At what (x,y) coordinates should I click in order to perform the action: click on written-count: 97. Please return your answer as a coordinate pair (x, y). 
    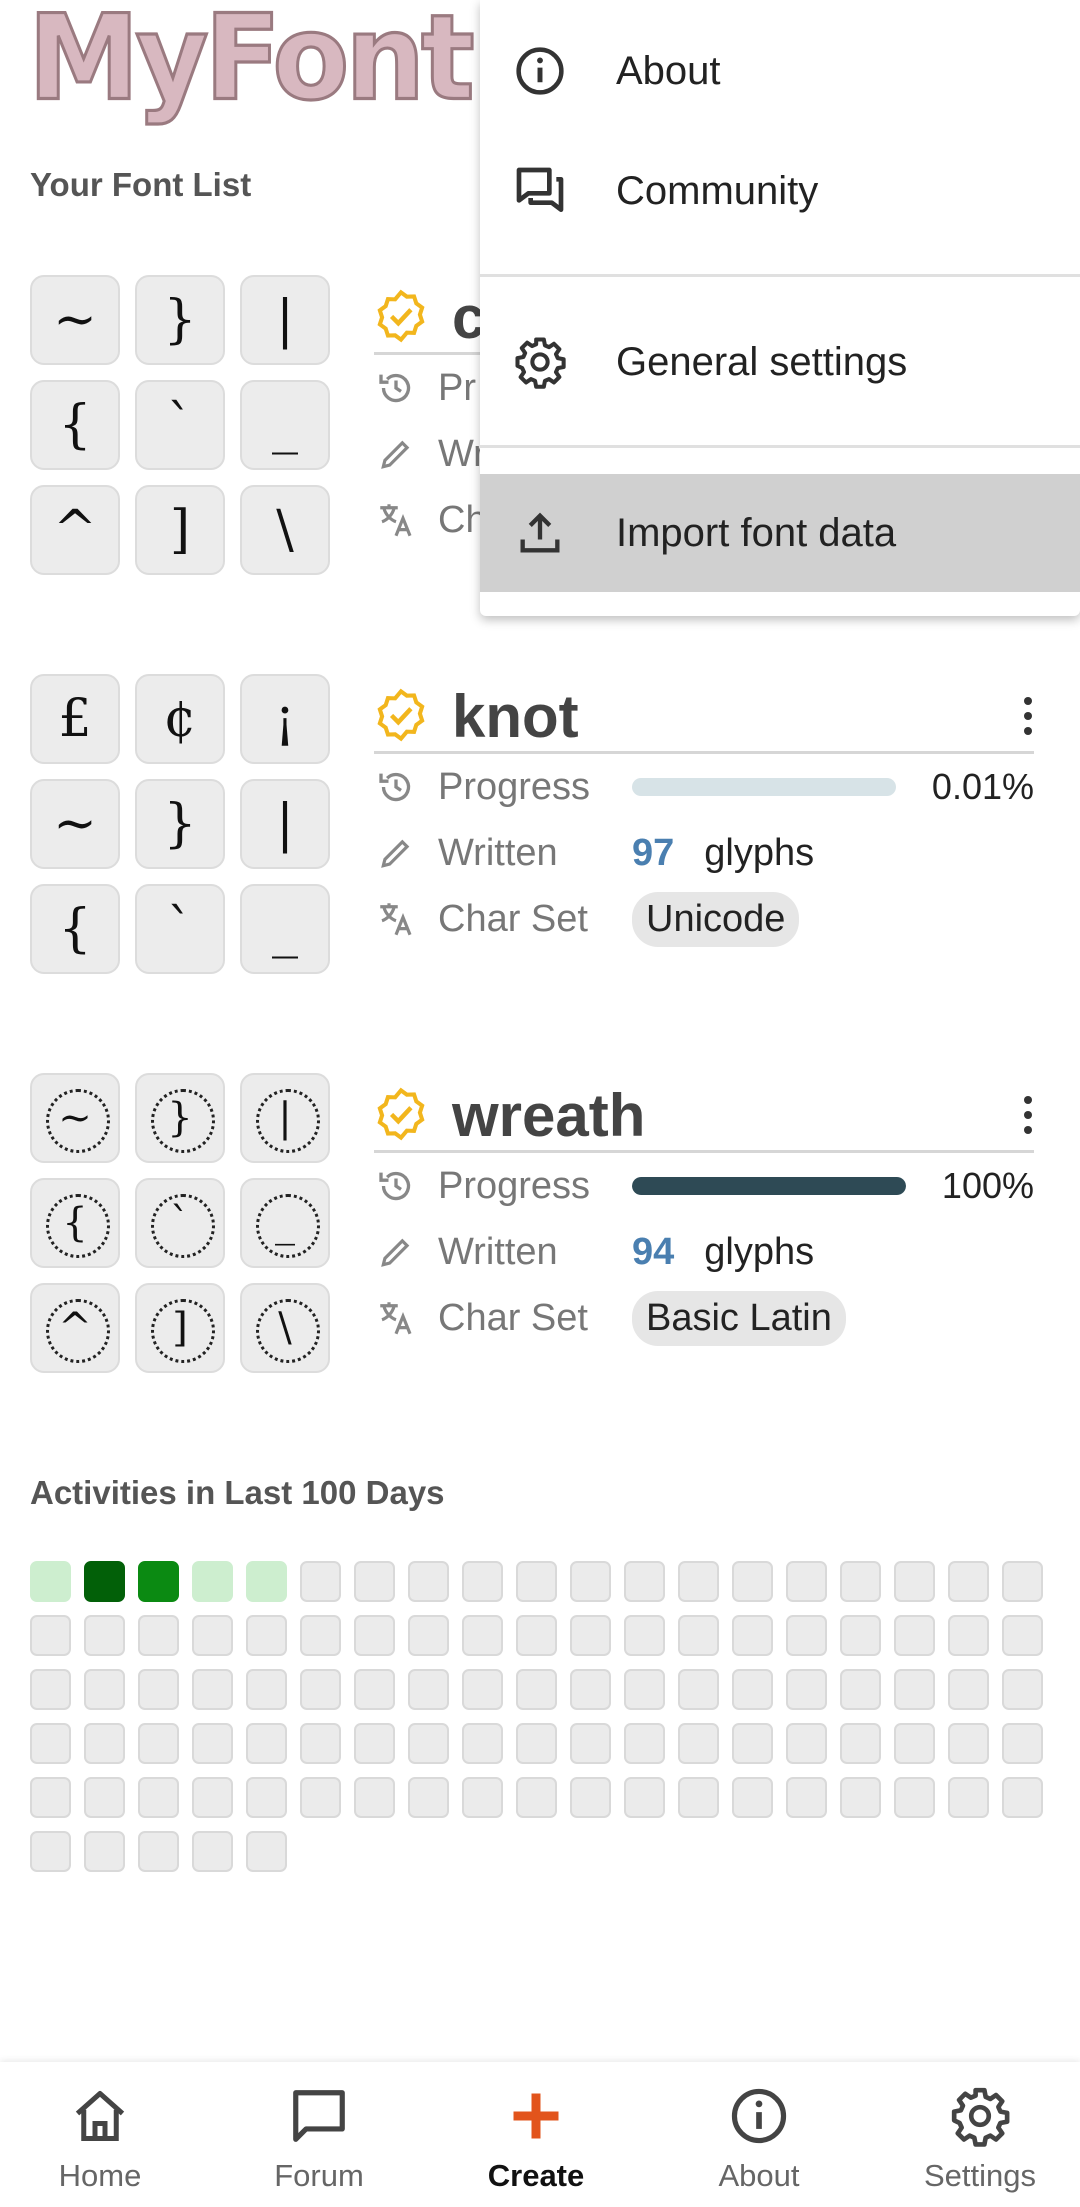
    Looking at the image, I should click on (653, 852).